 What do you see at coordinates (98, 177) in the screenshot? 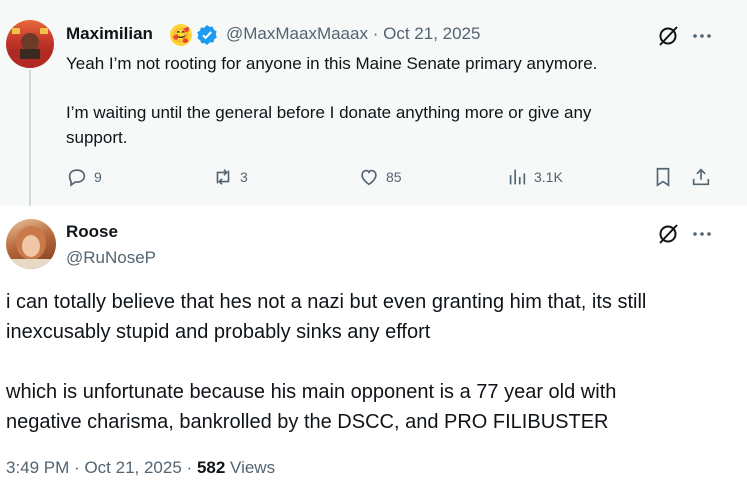
I see `reply-count: 9` at bounding box center [98, 177].